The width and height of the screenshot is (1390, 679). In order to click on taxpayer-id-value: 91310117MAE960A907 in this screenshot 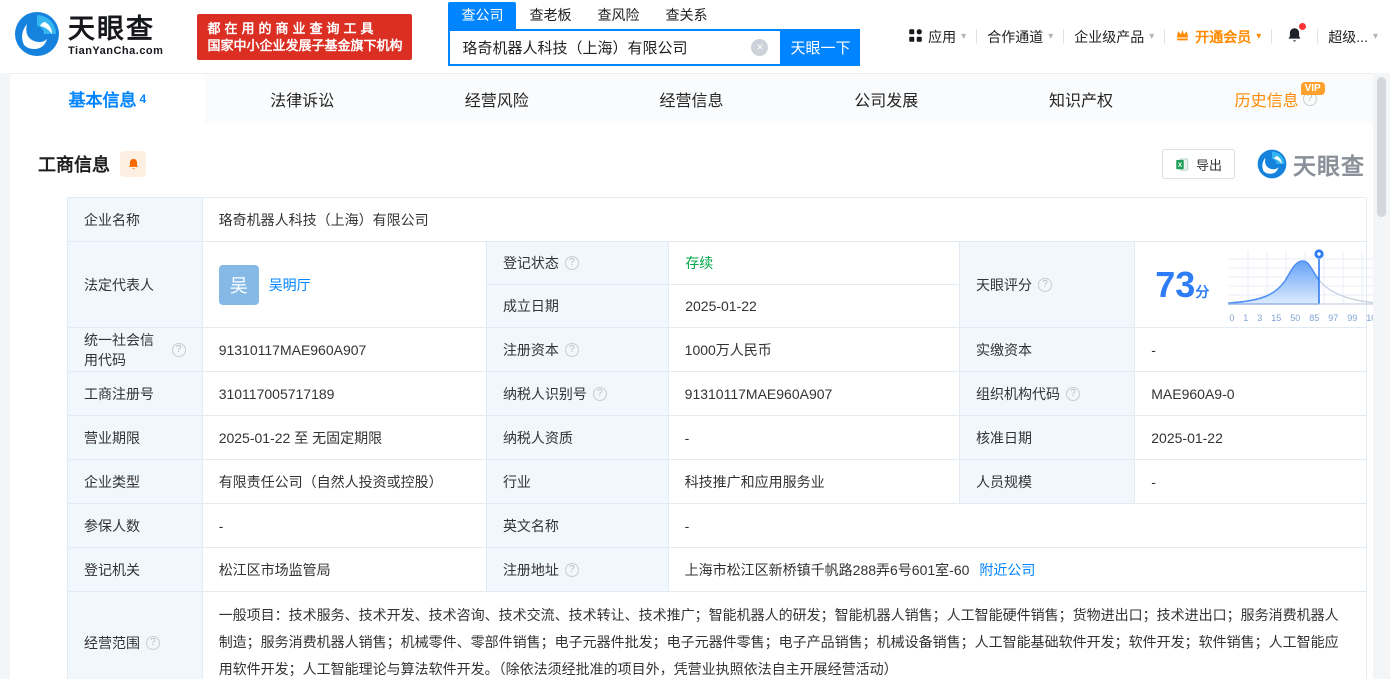, I will do `click(813, 393)`.